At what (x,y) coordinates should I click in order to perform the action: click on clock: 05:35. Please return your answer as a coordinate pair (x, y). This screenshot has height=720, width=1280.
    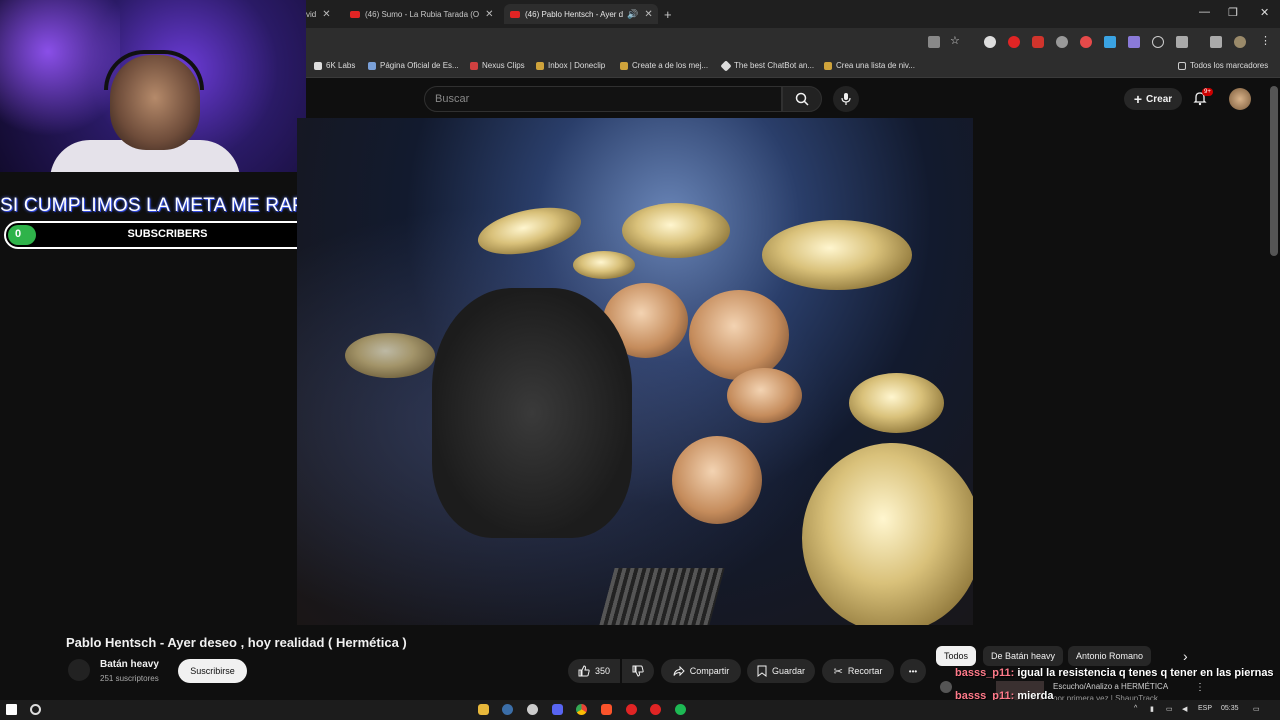
    Looking at the image, I should click on (1230, 708).